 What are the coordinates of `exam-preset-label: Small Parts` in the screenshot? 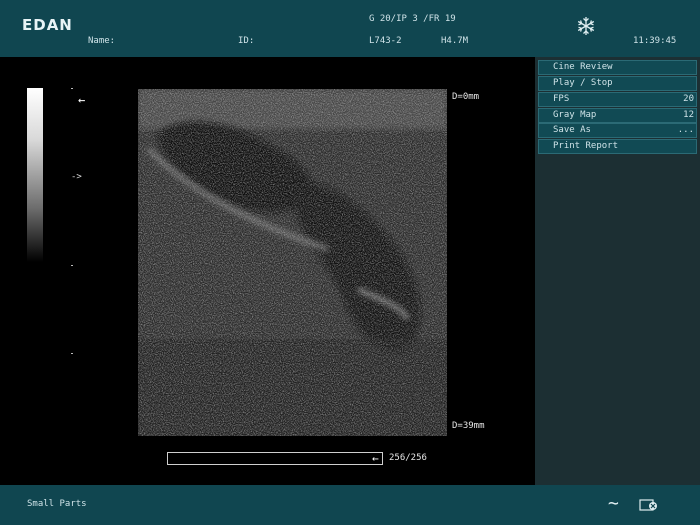 It's located at (57, 504).